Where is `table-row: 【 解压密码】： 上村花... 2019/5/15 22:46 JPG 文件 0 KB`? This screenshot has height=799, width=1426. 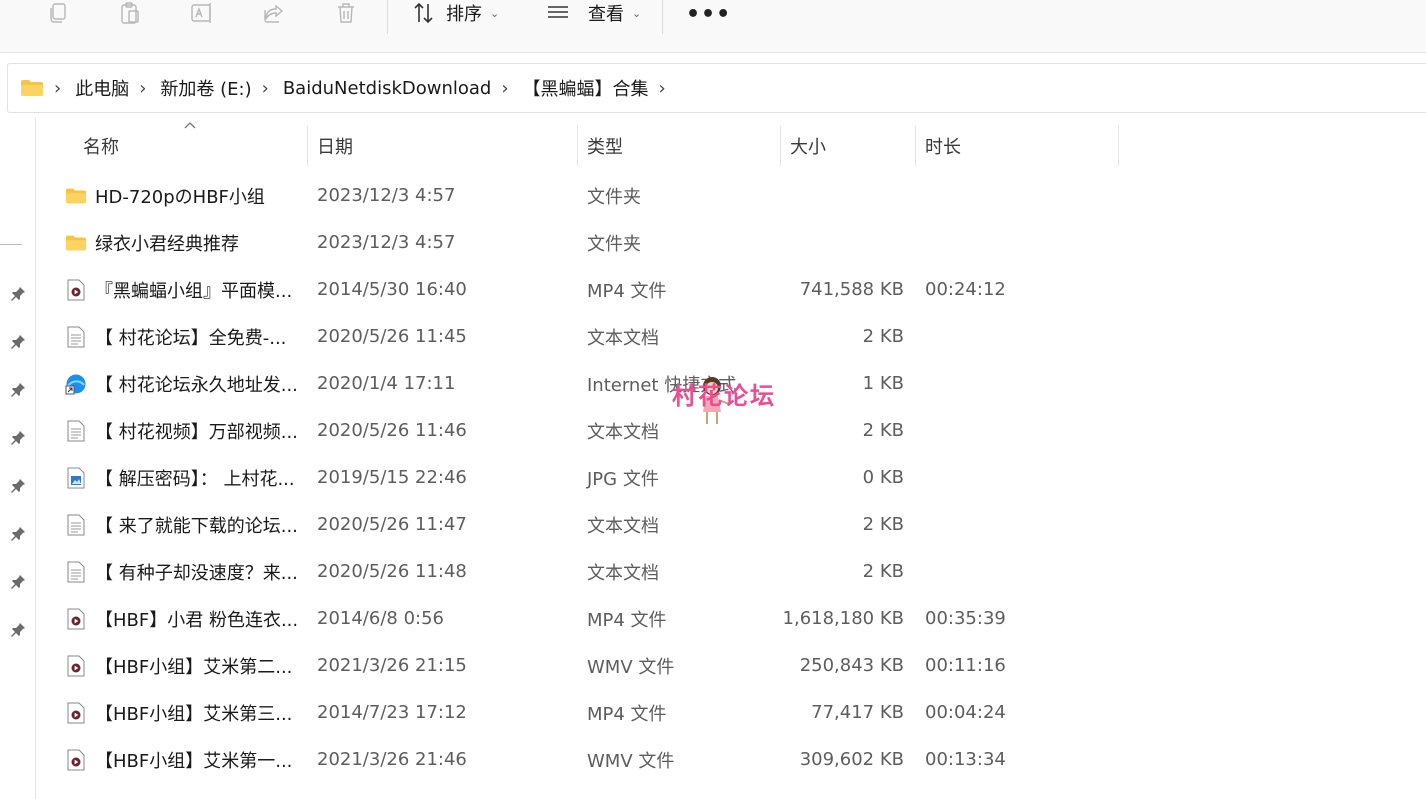 table-row: 【 解压密码】： 上村花... 2019/5/15 22:46 JPG 文件 0 KB is located at coordinates (590, 477).